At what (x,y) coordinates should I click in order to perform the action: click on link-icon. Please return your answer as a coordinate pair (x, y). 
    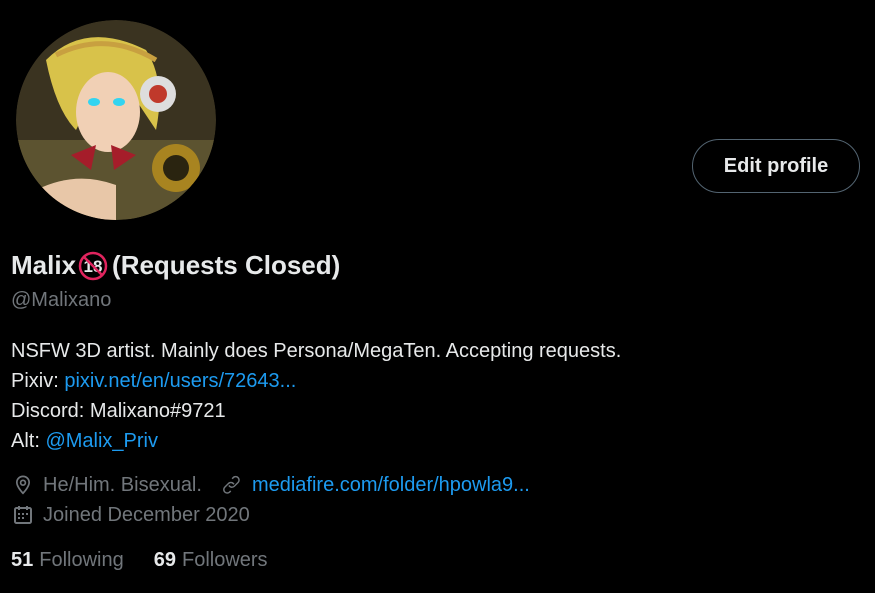
    Looking at the image, I should click on (232, 485).